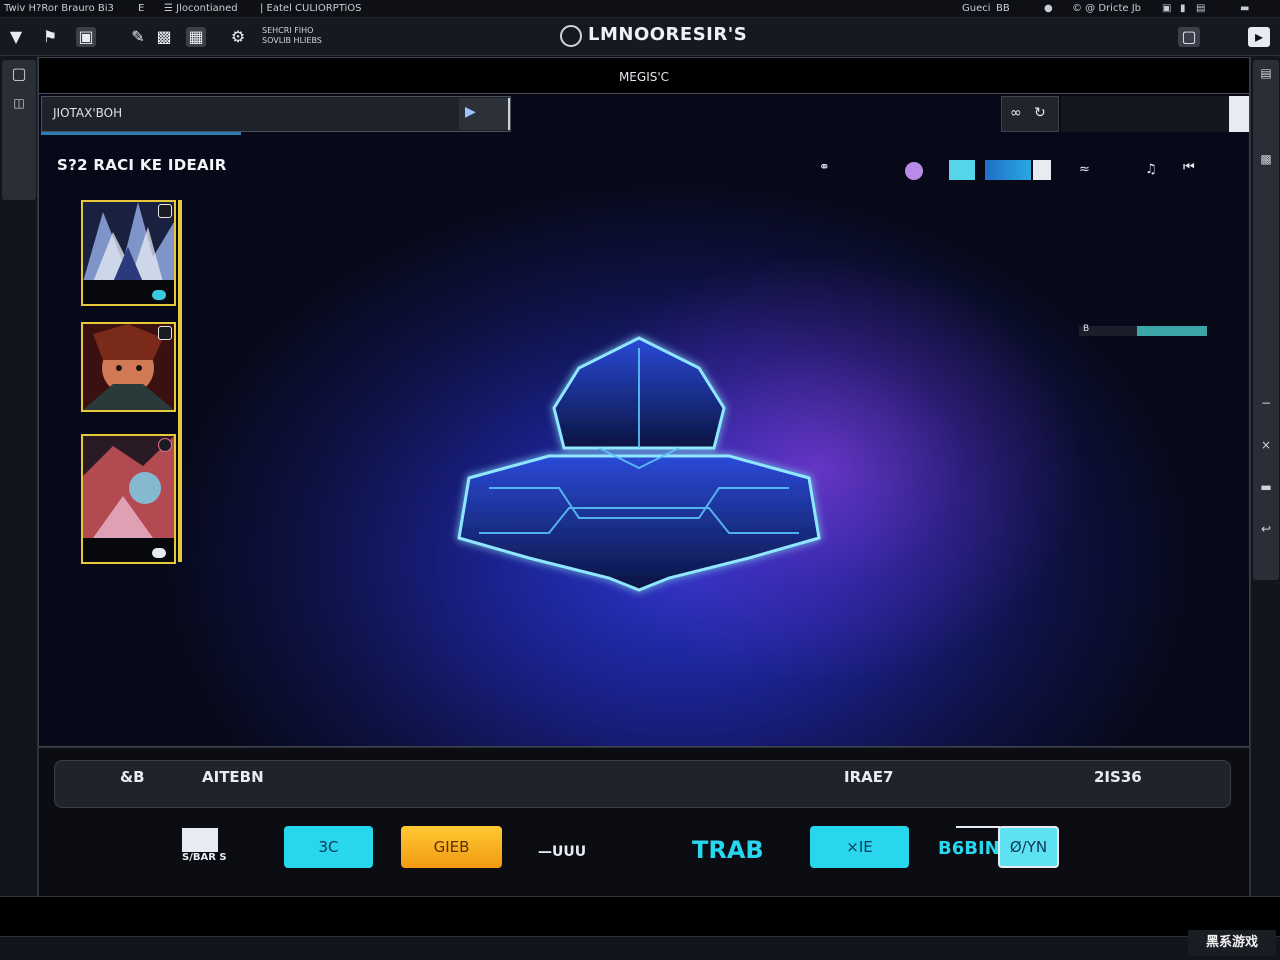 The width and height of the screenshot is (1280, 960). What do you see at coordinates (142, 165) in the screenshot?
I see `section-title: S?2 RACI KE IDEAIR` at bounding box center [142, 165].